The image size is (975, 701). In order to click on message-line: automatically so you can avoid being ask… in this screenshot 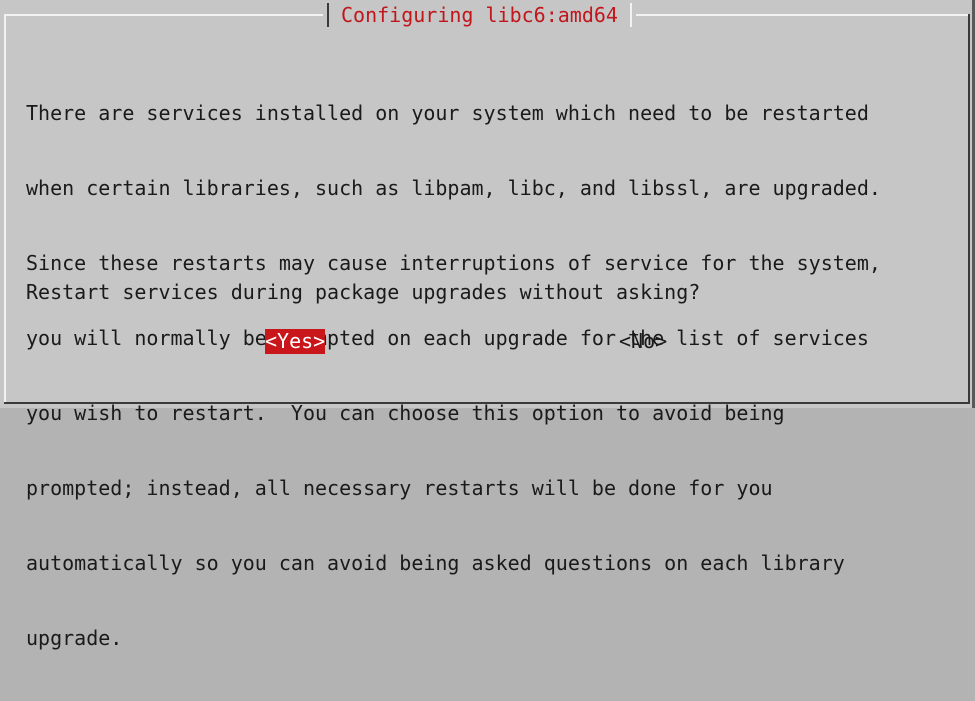, I will do `click(435, 563)`.